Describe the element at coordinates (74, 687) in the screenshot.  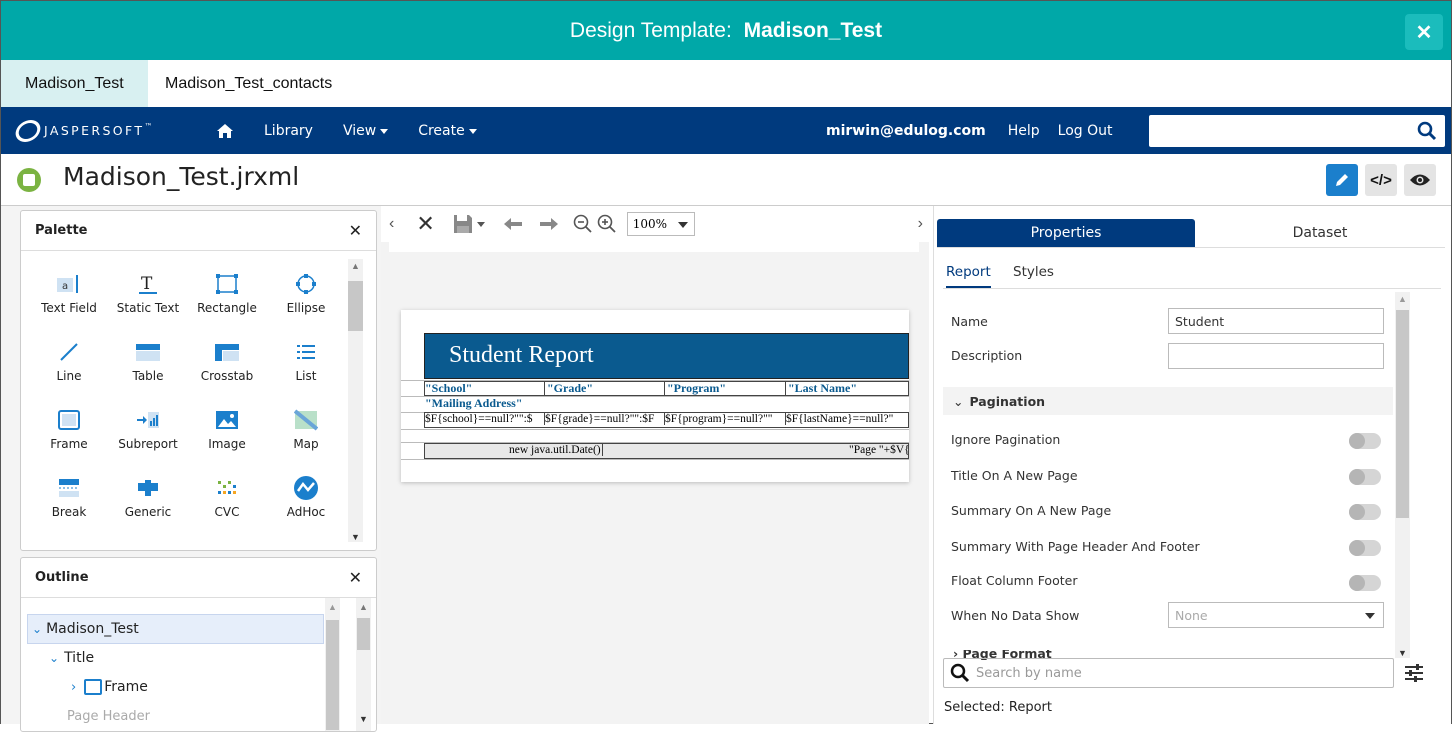
I see `chevron-right-icon: ›` at that location.